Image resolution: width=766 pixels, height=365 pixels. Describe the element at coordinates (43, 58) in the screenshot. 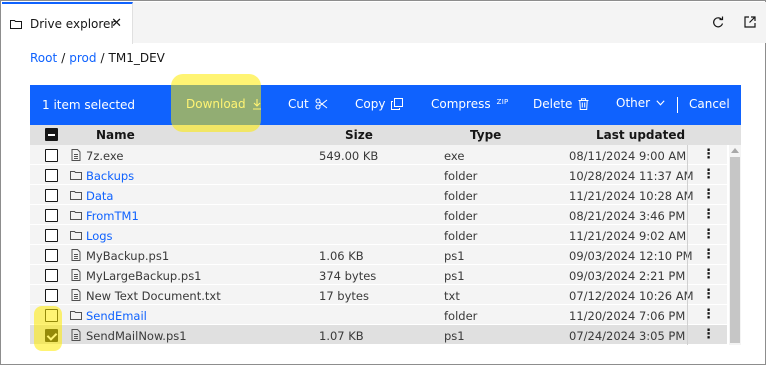

I see `breadcrumb-root: Root` at that location.